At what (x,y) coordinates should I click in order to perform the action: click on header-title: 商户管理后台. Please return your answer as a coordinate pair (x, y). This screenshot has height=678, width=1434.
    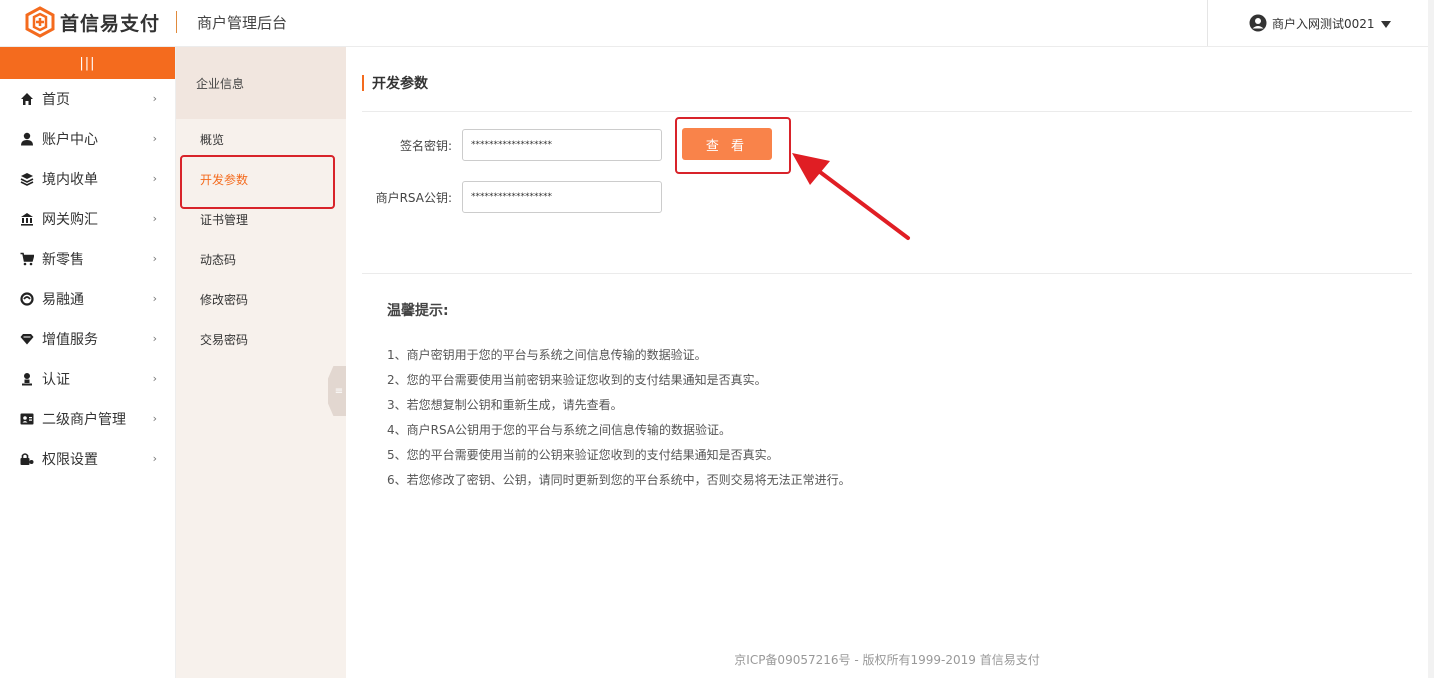
    Looking at the image, I should click on (242, 23).